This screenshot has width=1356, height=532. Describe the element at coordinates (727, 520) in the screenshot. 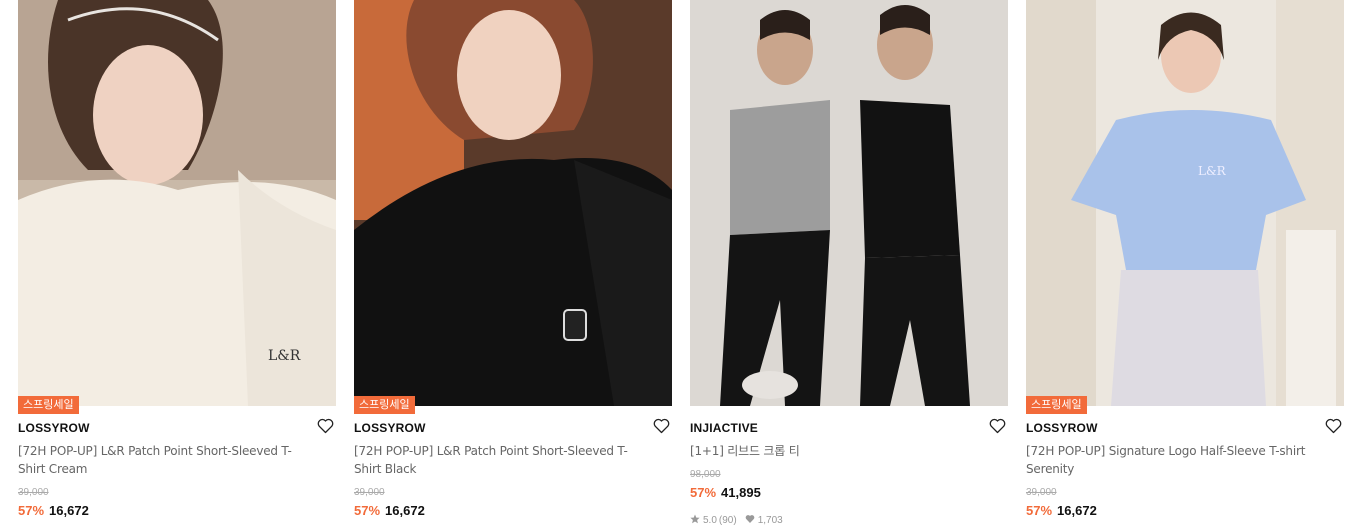

I see `review-count: (90)` at that location.